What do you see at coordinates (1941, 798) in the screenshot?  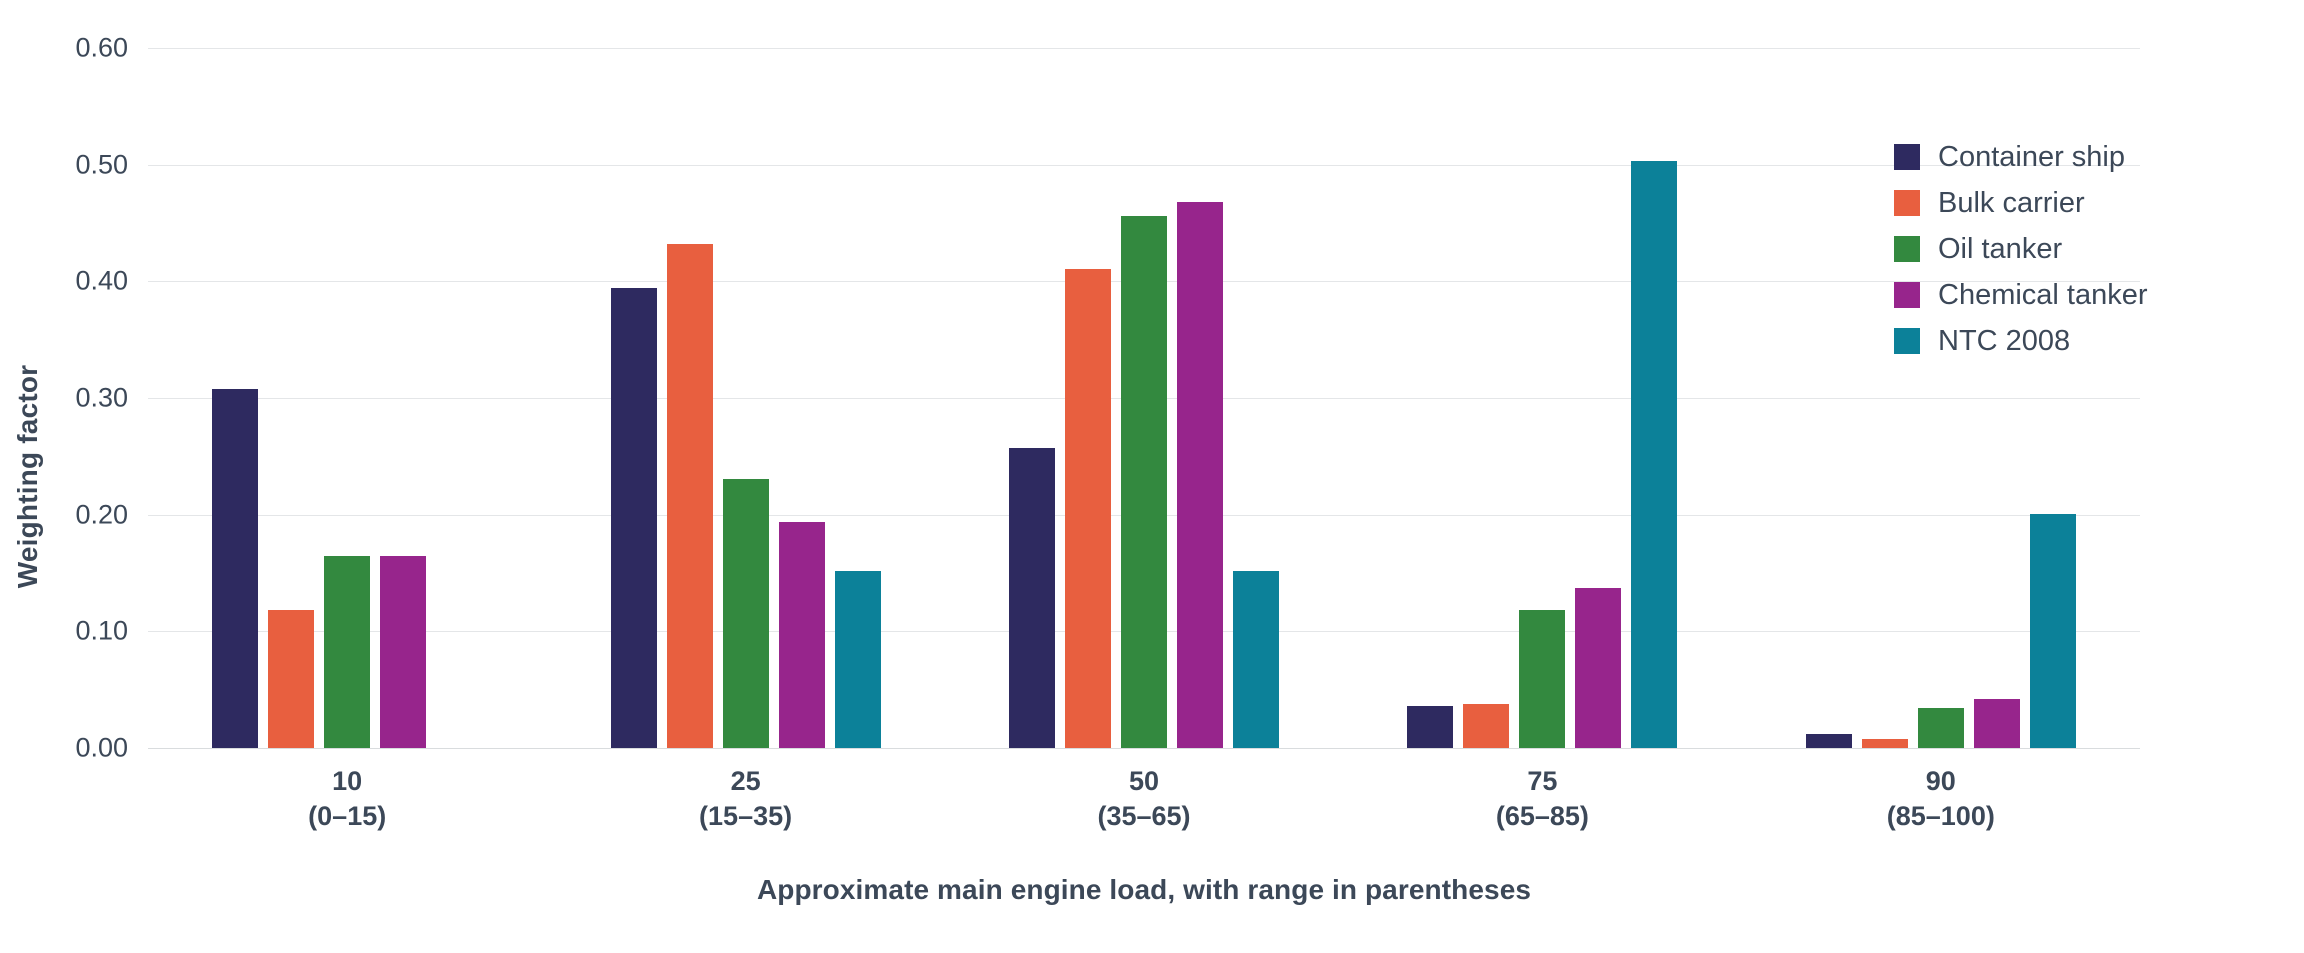 I see `x-tick-label: 90 (85–100)` at bounding box center [1941, 798].